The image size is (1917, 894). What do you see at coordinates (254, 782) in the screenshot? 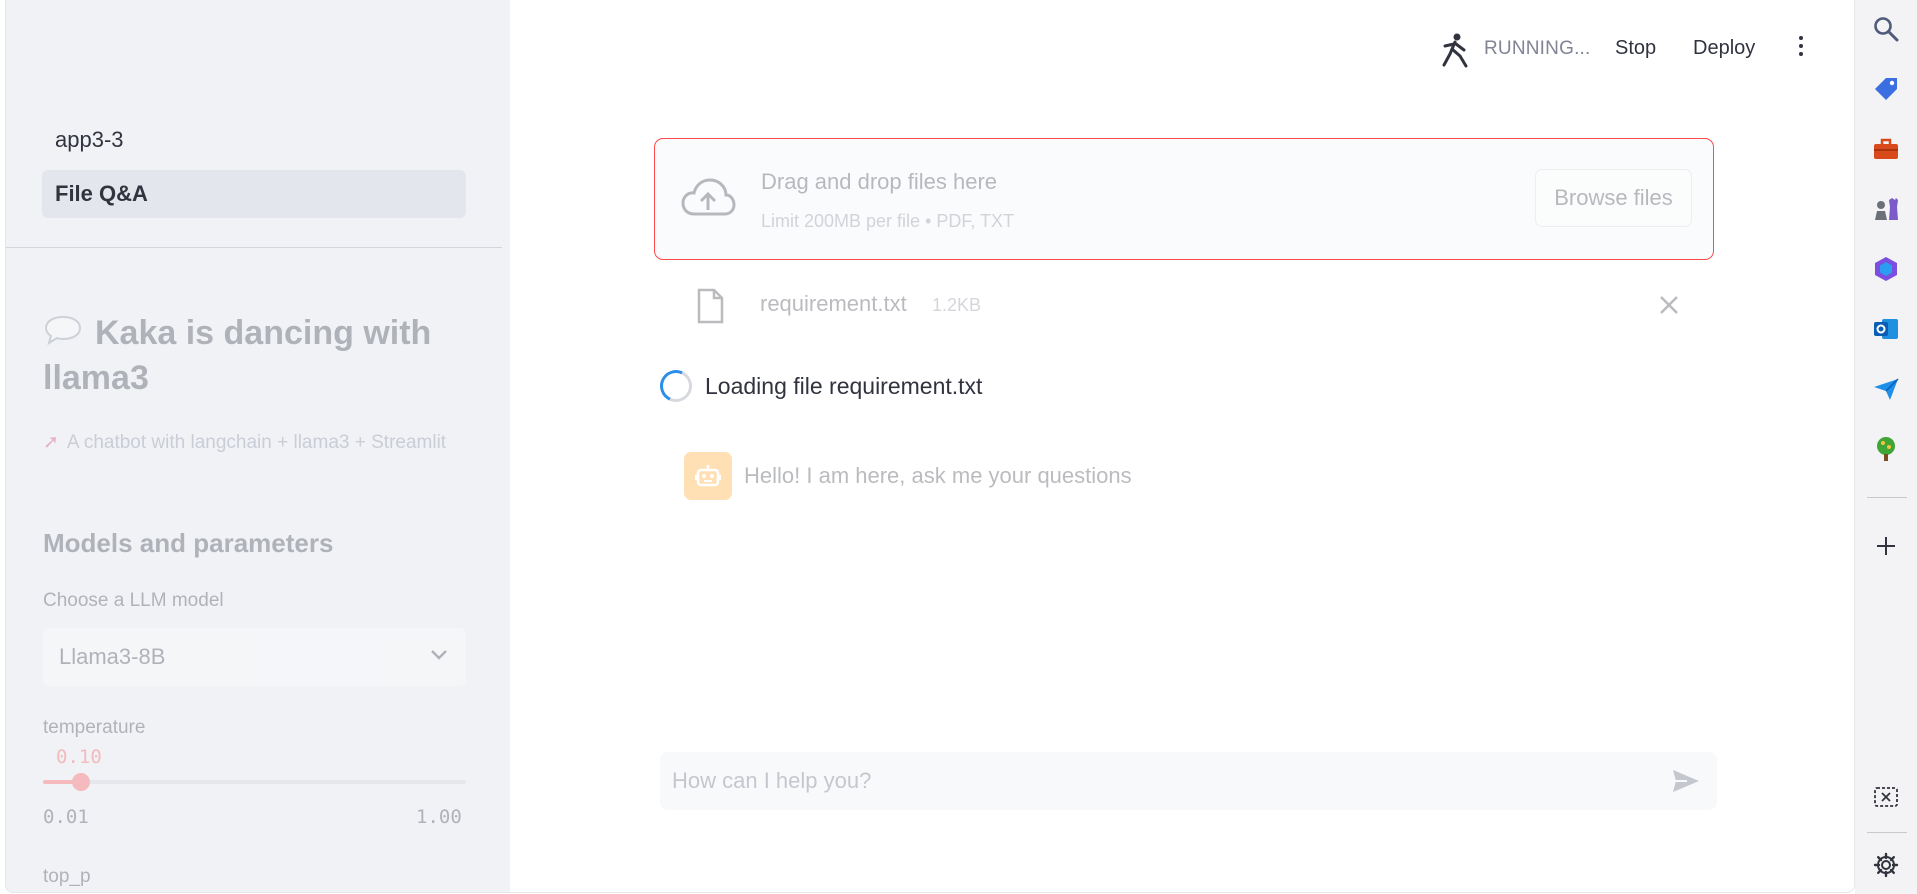
I see `temperature-slider` at bounding box center [254, 782].